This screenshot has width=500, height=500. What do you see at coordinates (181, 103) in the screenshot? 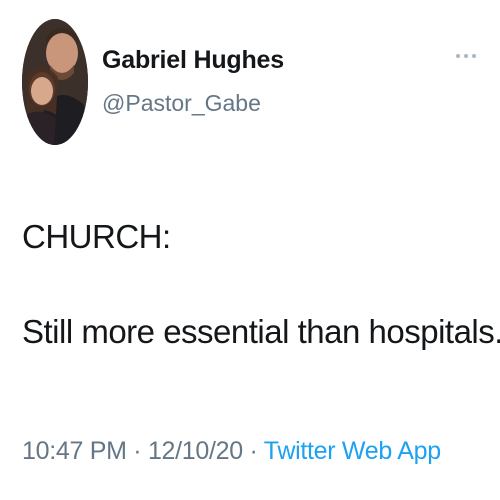
I see `author-handle: @Pastor_Gabe` at bounding box center [181, 103].